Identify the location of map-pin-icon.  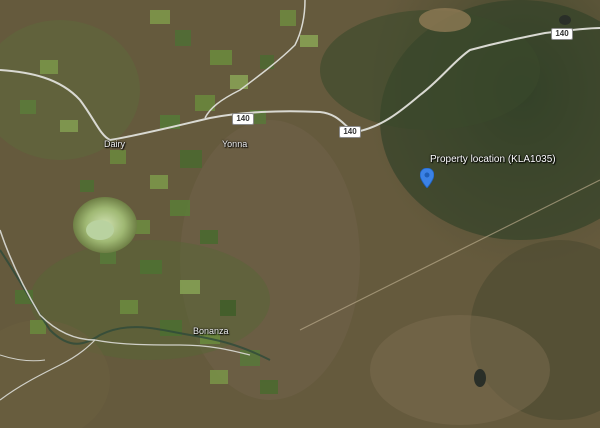
(427, 178).